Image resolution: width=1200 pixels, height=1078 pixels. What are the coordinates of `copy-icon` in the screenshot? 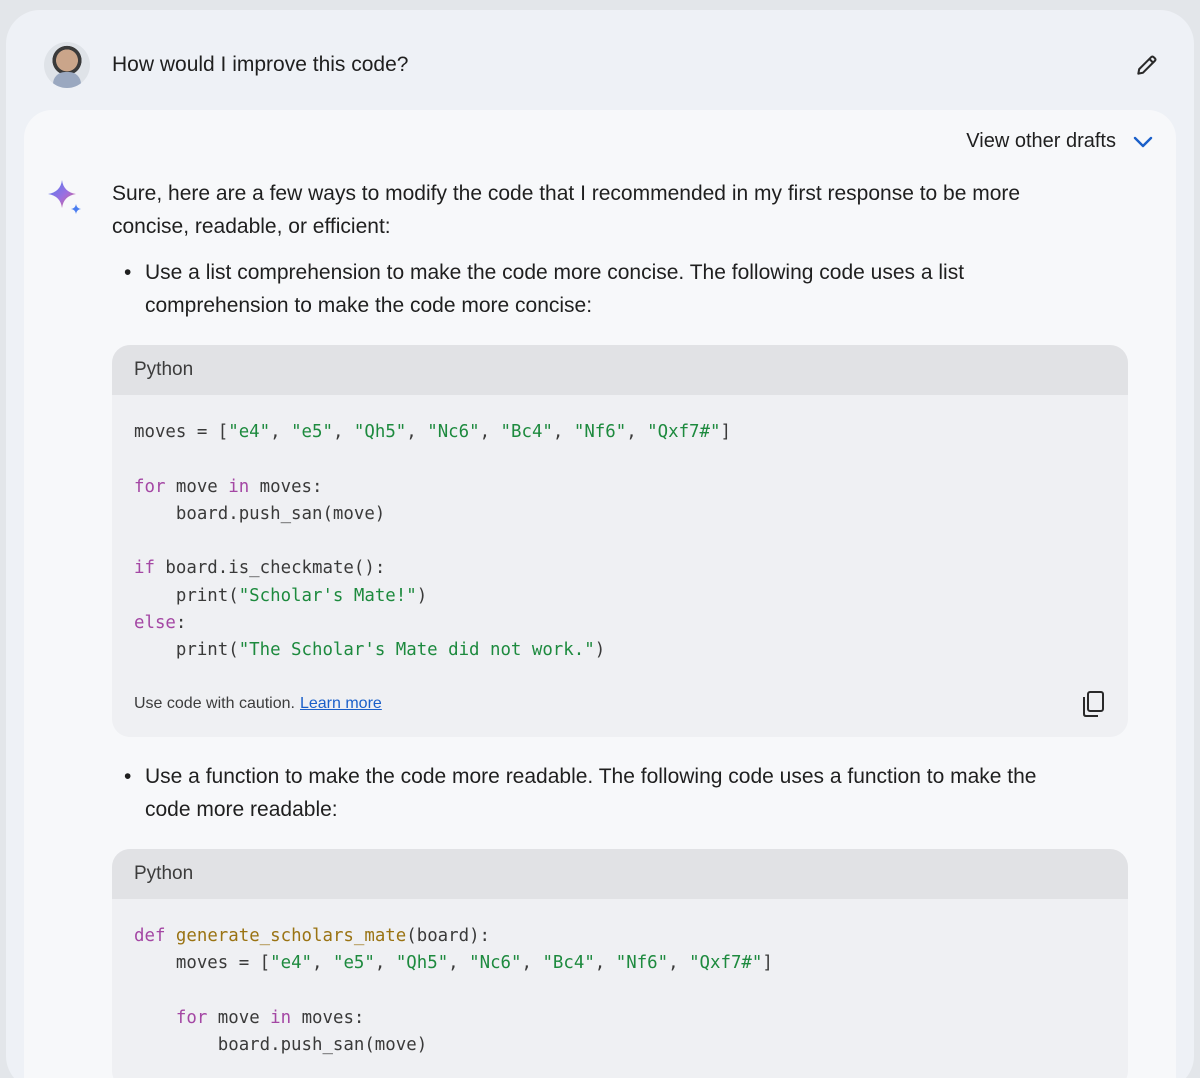 It's located at (1093, 704).